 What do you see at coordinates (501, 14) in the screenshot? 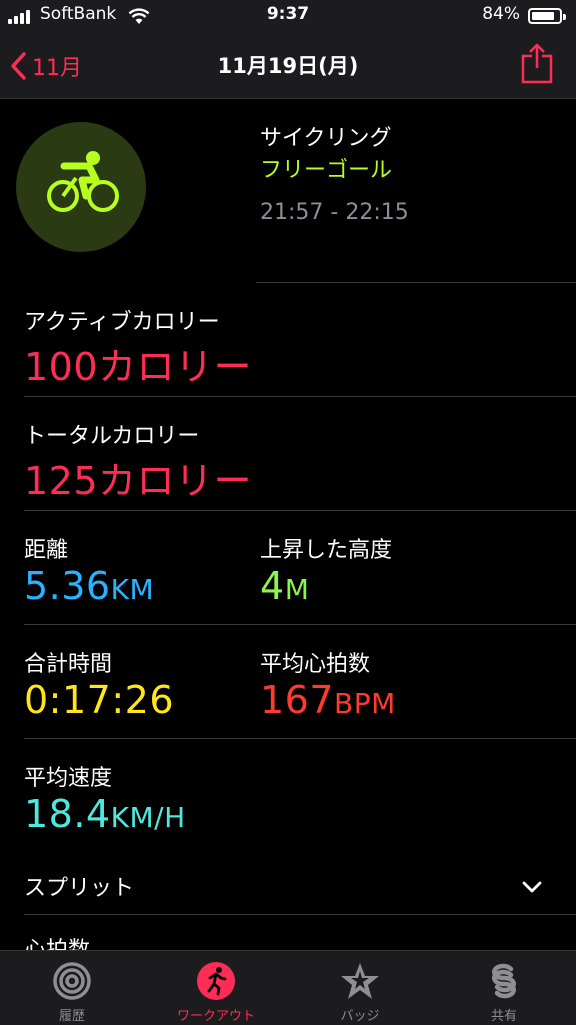
I see `battery-percent: 84%` at bounding box center [501, 14].